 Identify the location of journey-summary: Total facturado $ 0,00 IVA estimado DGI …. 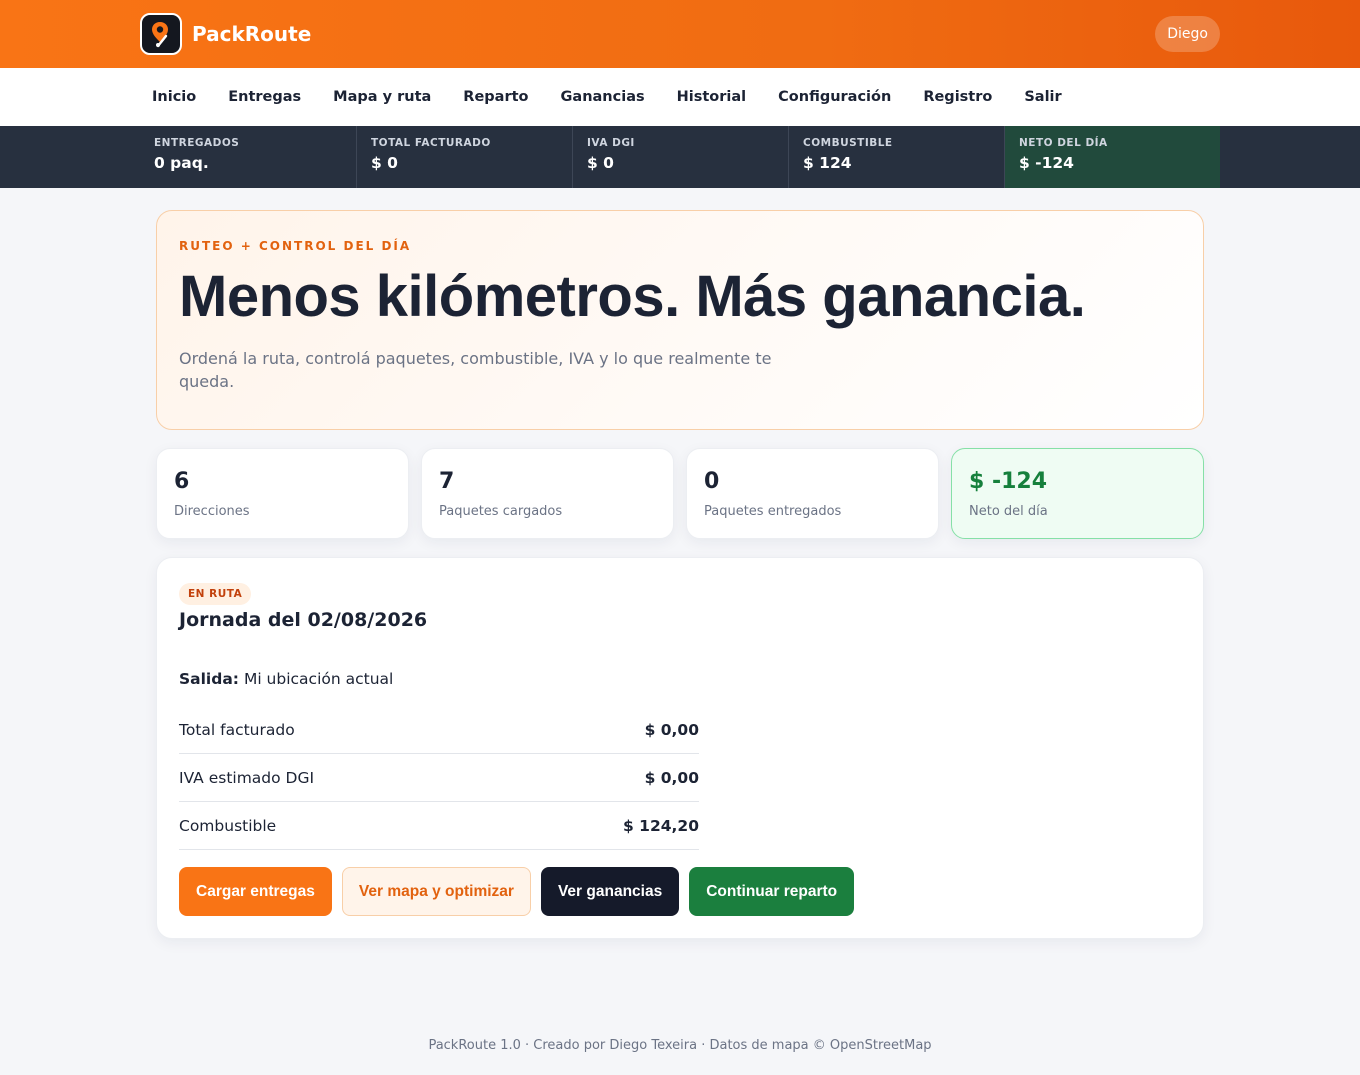
(439, 778).